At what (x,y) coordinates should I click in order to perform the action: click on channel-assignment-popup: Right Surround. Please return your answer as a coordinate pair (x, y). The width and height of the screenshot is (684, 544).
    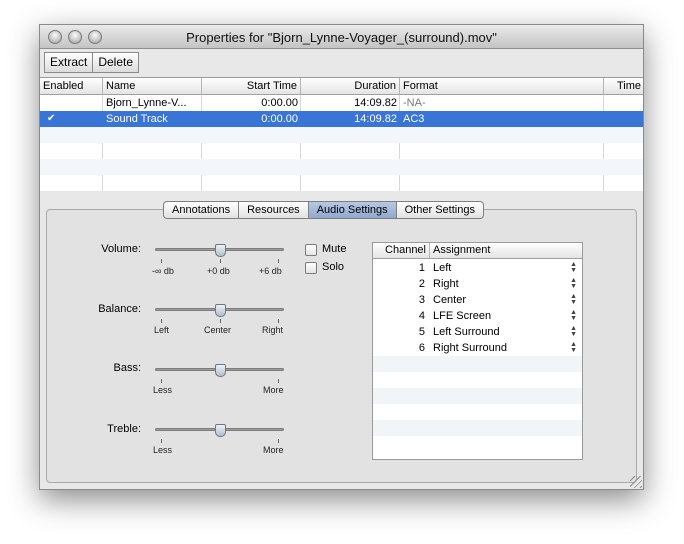
    Looking at the image, I should click on (495, 348).